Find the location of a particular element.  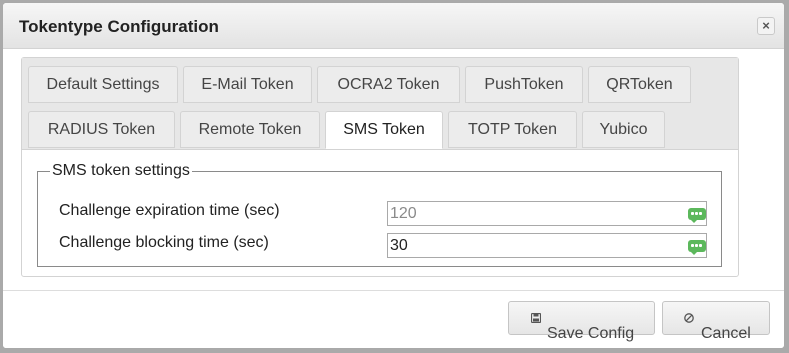

tab-push-token: PushToken is located at coordinates (524, 84).